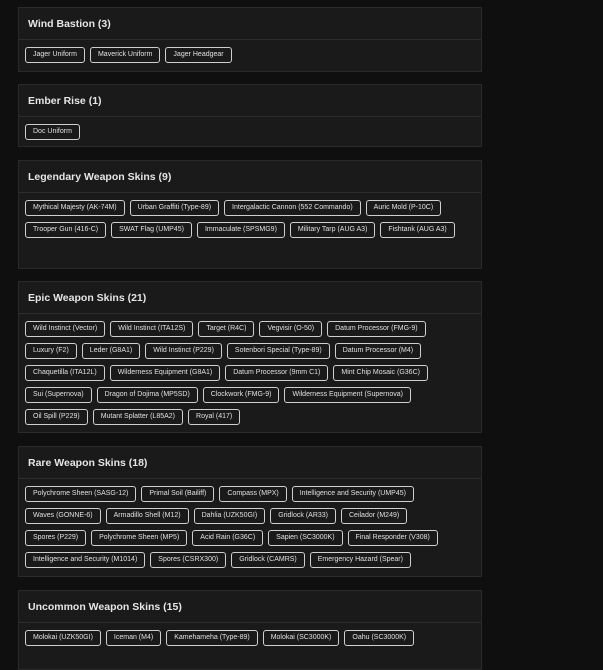 This screenshot has height=670, width=603. Describe the element at coordinates (250, 177) in the screenshot. I see `section-title: Legendary Weapon Skins (9)` at that location.